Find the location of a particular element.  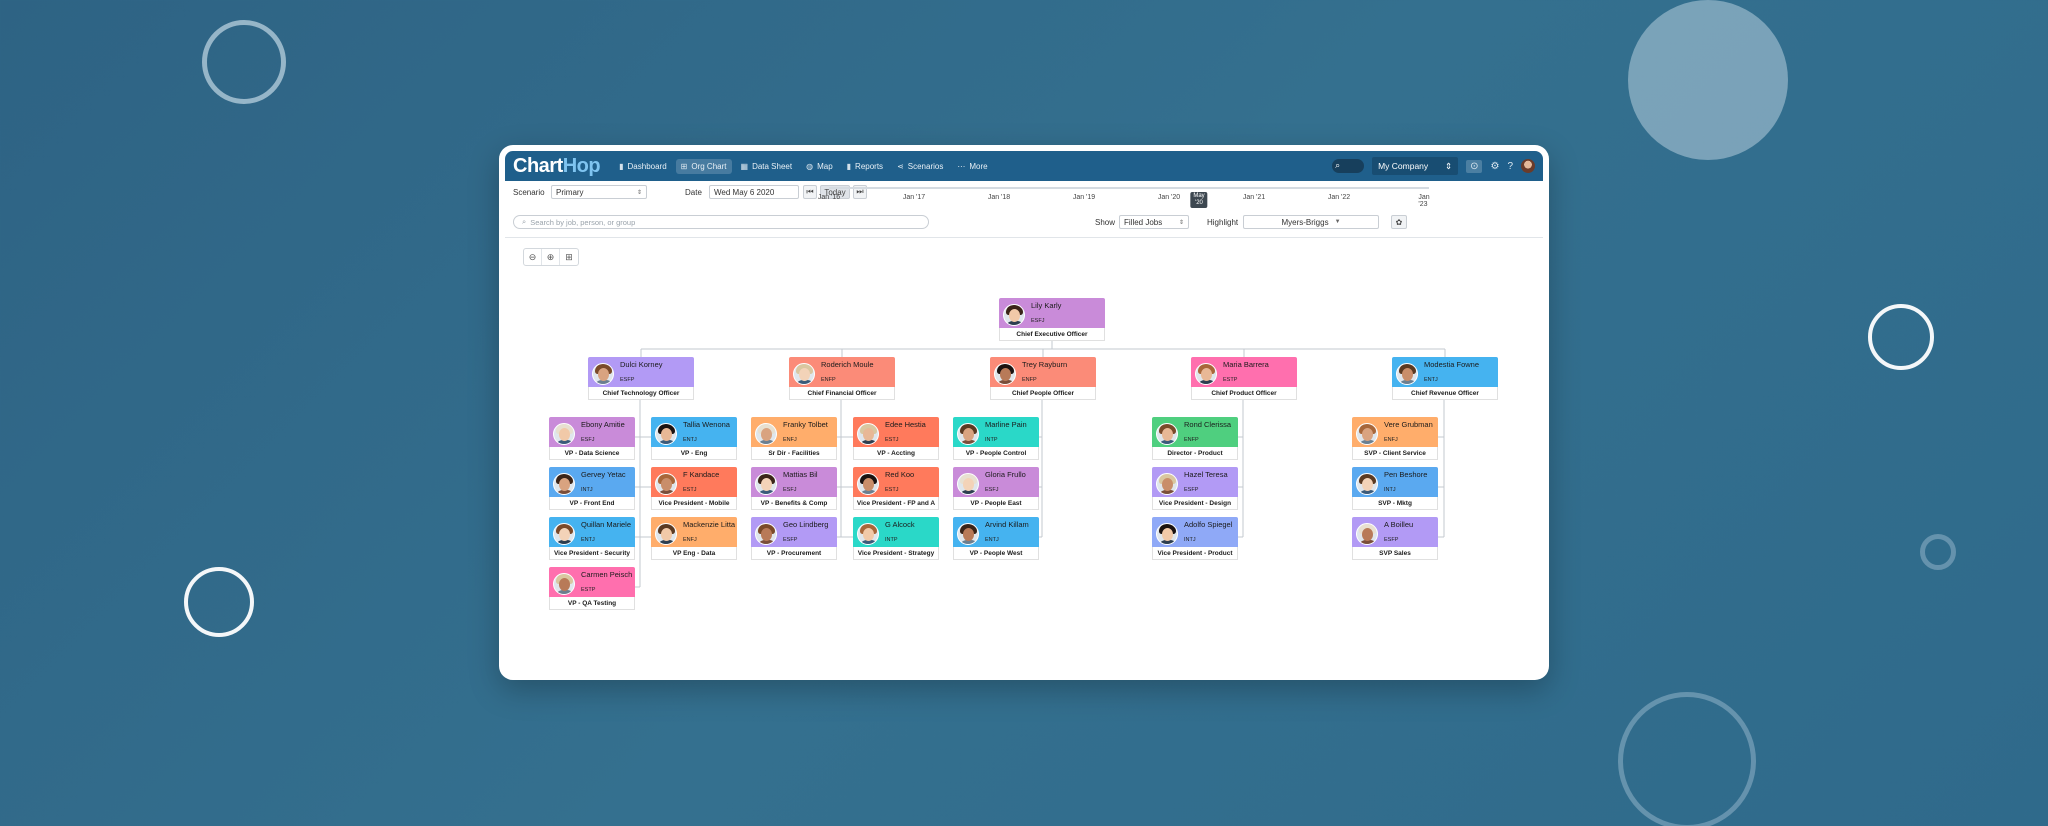

org-card: Gervey Yetac INTJ VP - Front End is located at coordinates (592, 488).